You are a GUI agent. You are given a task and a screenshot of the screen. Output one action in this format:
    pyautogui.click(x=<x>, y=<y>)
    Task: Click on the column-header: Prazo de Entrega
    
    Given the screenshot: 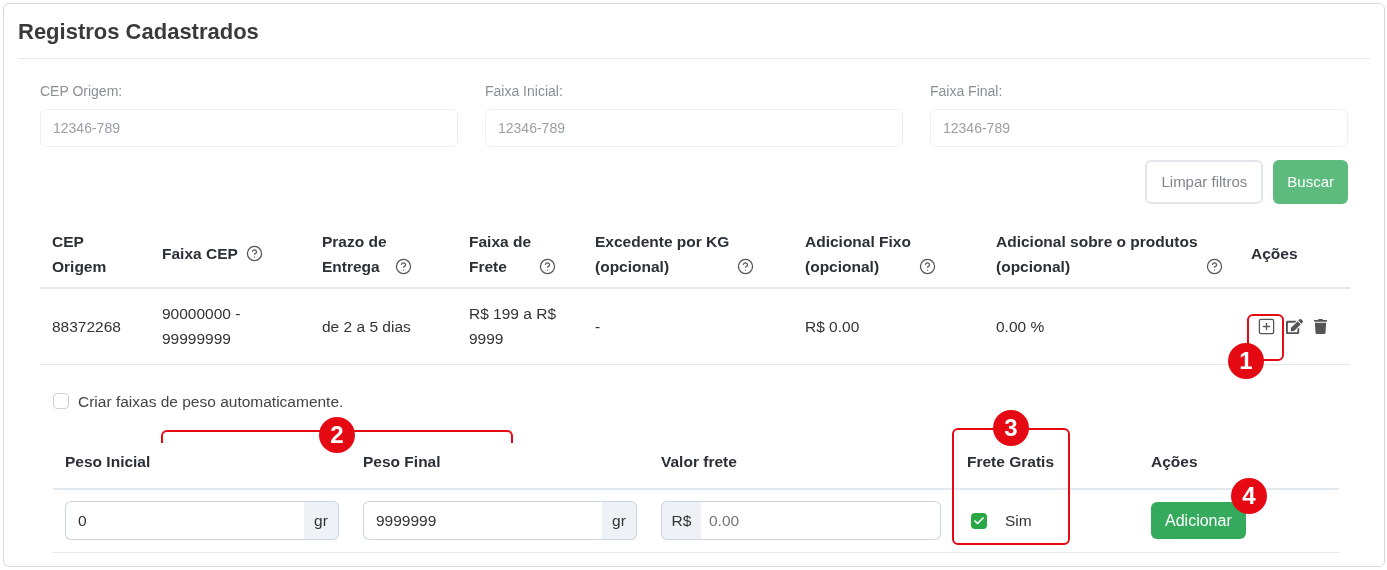 What is the action you would take?
    pyautogui.click(x=354, y=254)
    